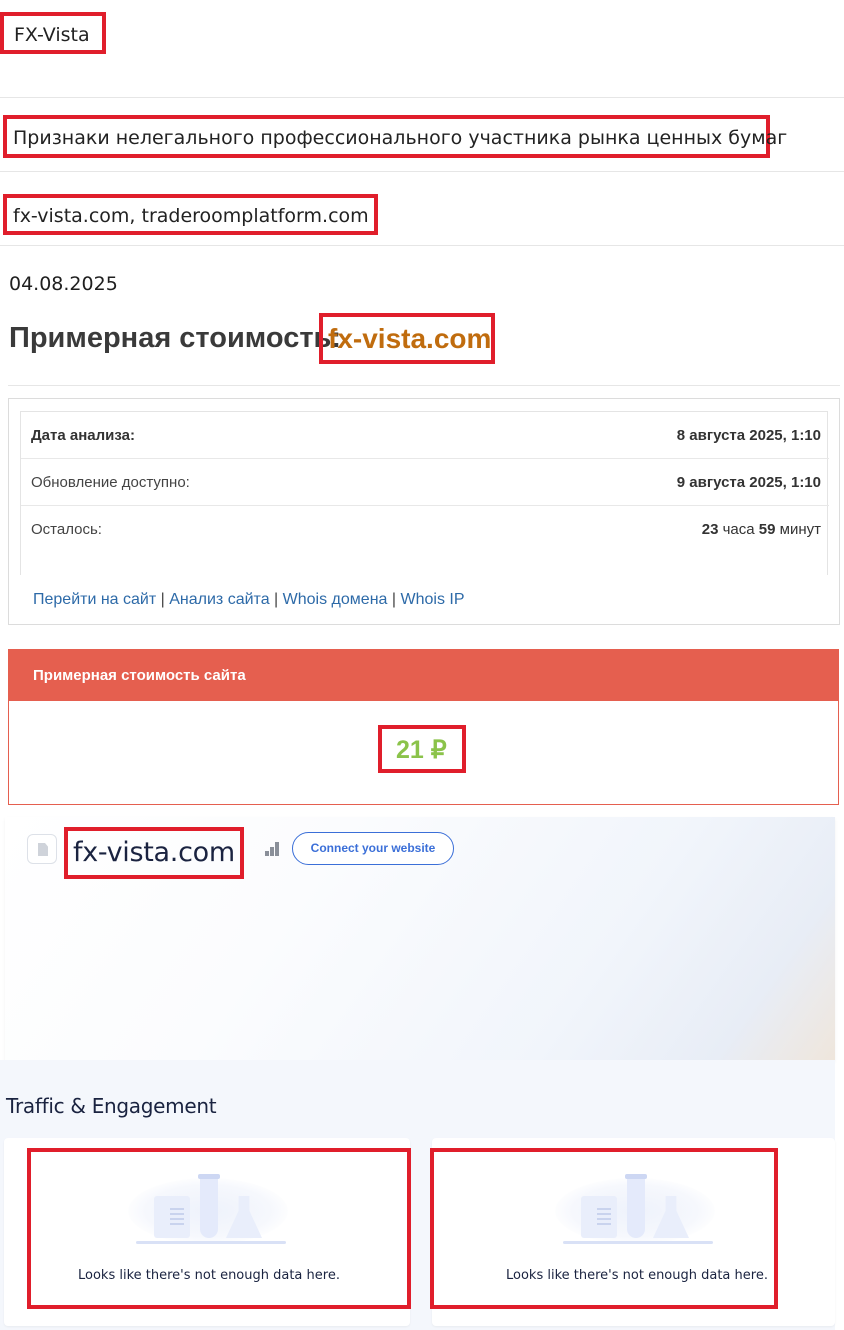 Image resolution: width=844 pixels, height=1330 pixels. I want to click on site-value-header: Примерная стоимость сайта, so click(423, 675).